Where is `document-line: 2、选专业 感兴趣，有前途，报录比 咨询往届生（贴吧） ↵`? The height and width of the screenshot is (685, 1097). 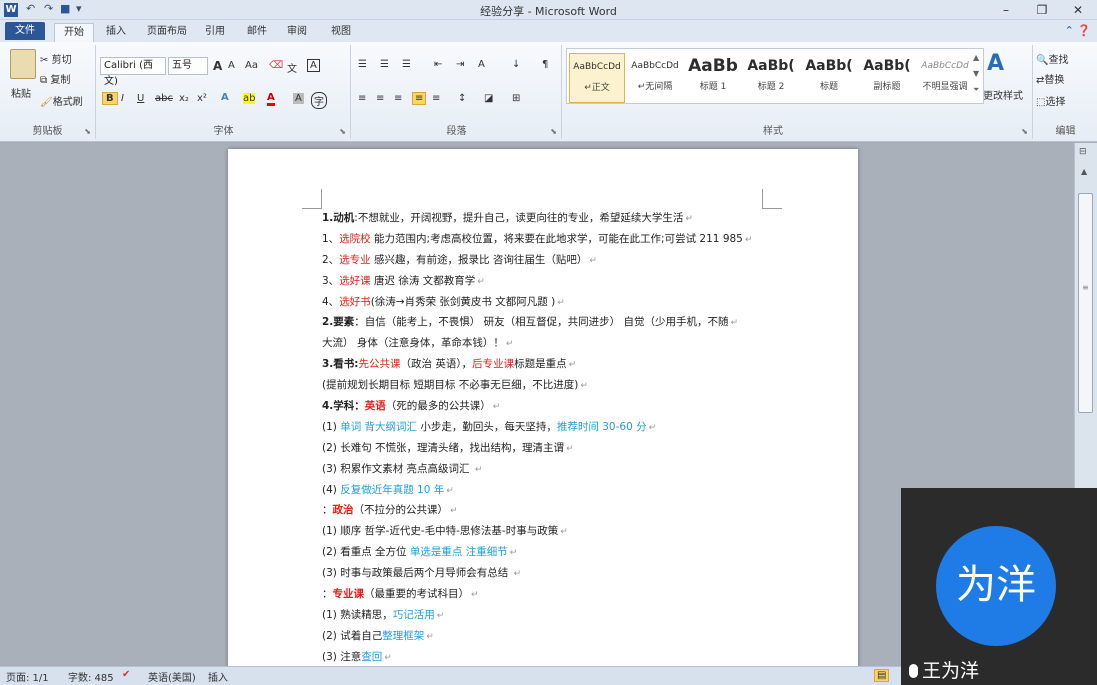 document-line: 2、选专业 感兴趣，有前途，报录比 咨询往届生（贴吧） ↵ is located at coordinates (552, 260).